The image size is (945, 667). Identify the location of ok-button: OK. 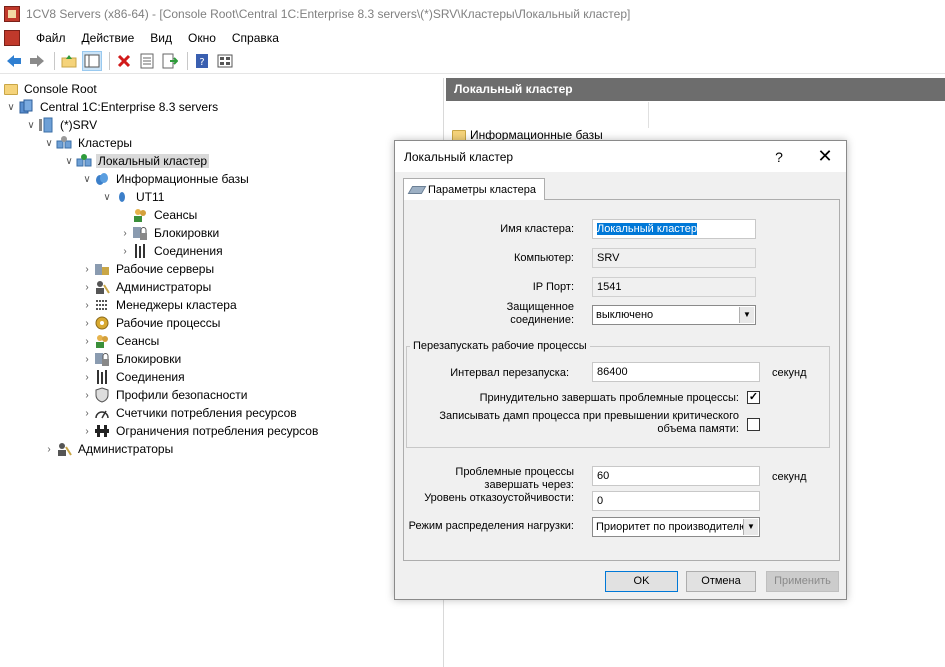
(641, 581).